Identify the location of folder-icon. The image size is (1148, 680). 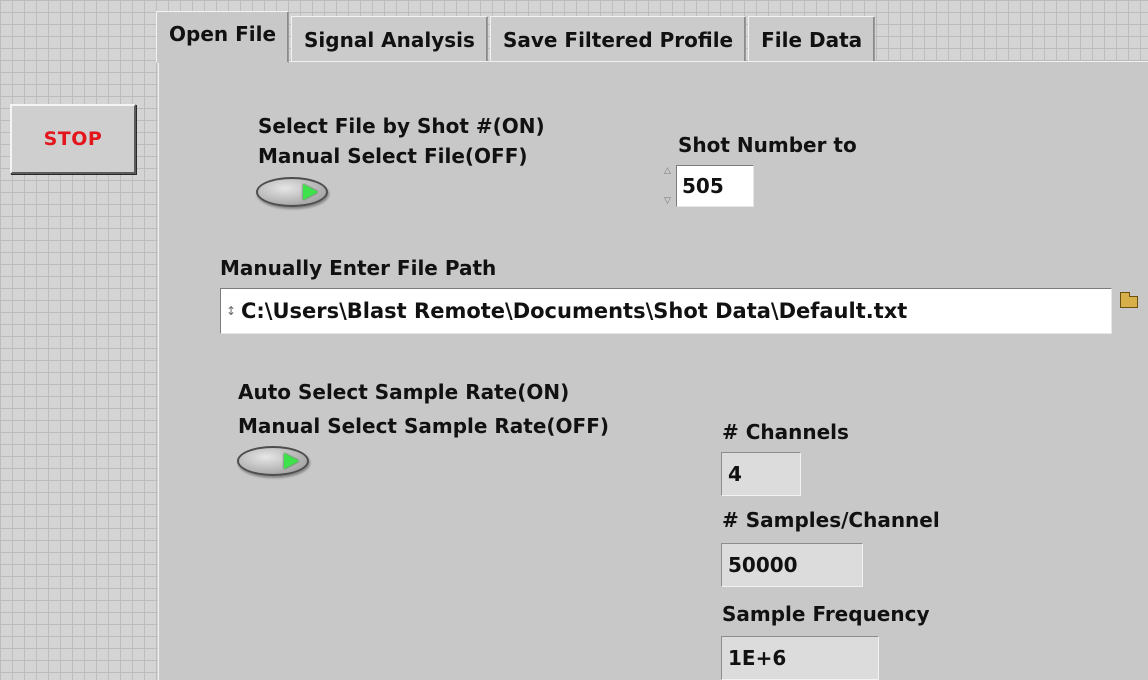
(1129, 300).